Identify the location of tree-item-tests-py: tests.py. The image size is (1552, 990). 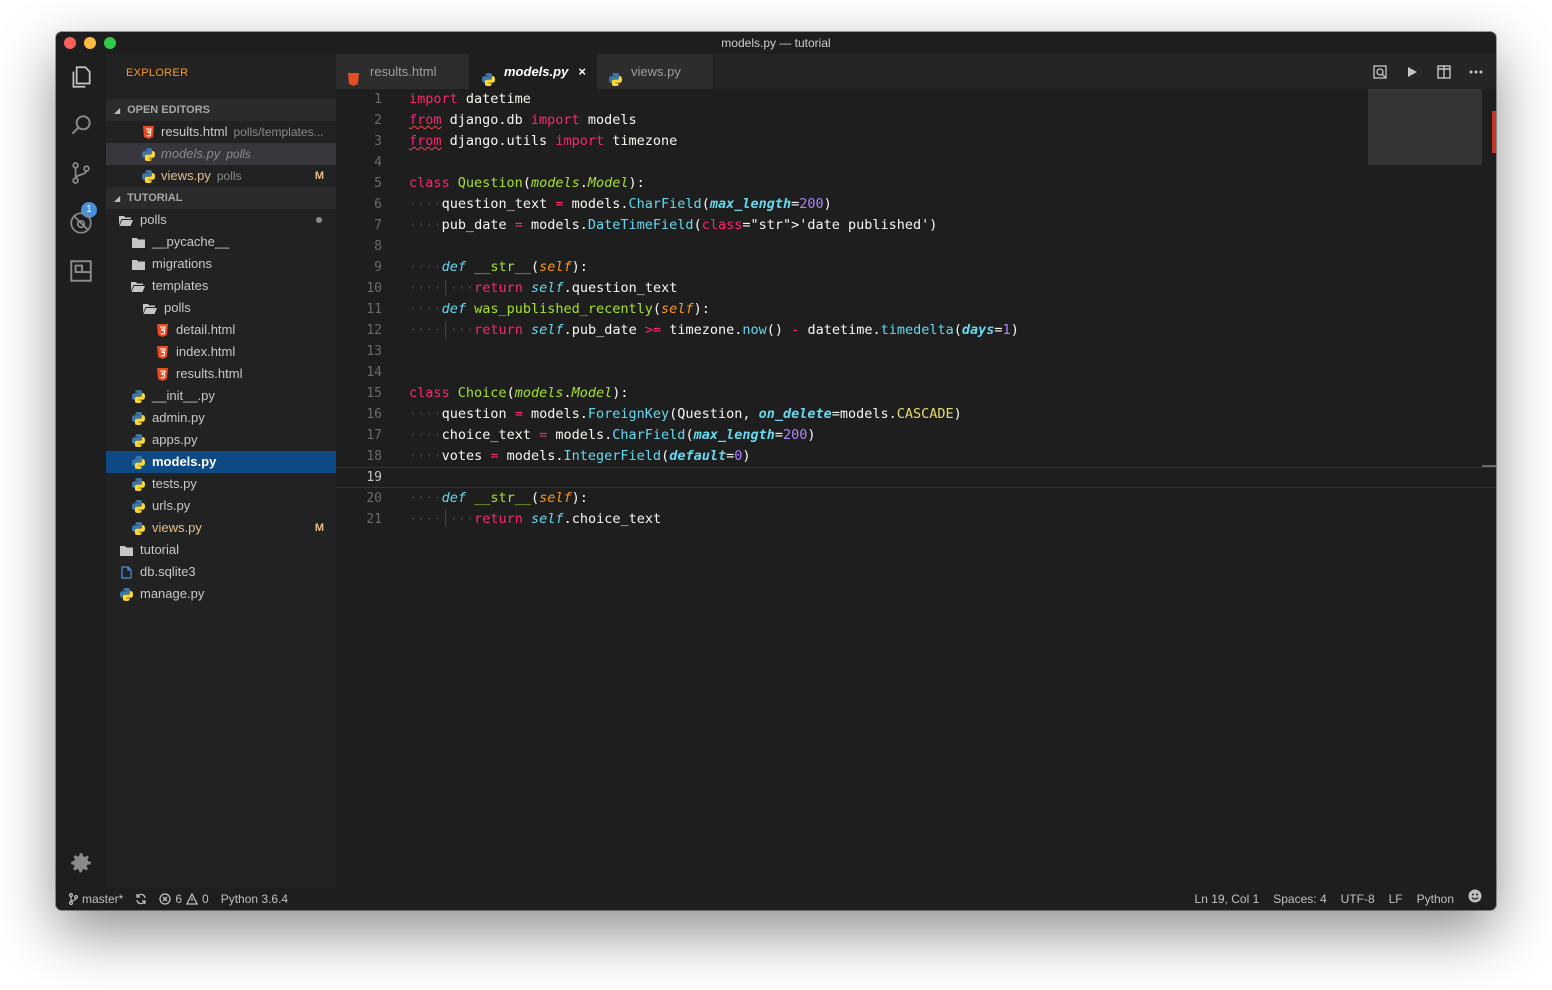
(221, 484).